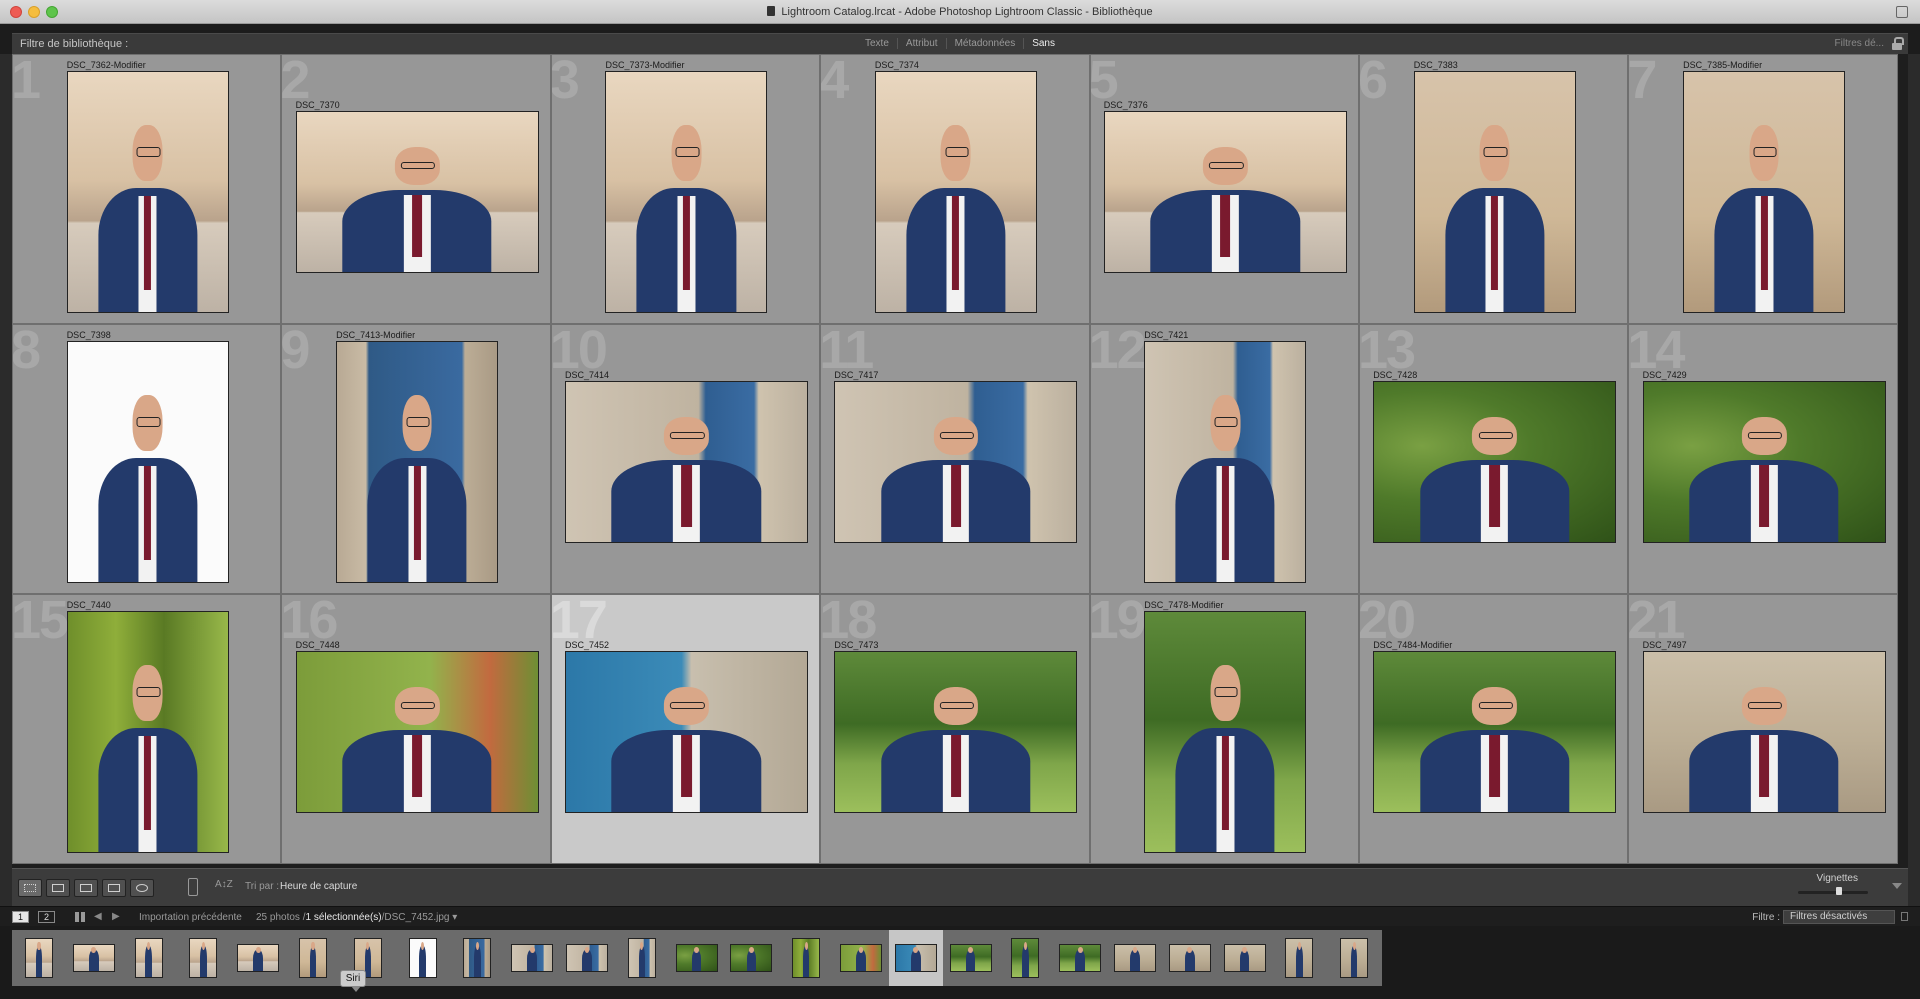 The height and width of the screenshot is (999, 1920). I want to click on grid-cell: 17 DSC_7452, so click(685, 729).